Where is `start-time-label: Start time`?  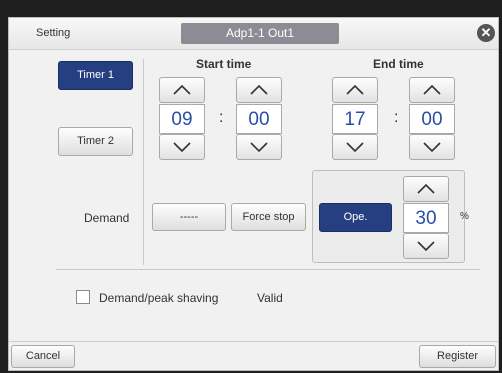 start-time-label: Start time is located at coordinates (224, 64).